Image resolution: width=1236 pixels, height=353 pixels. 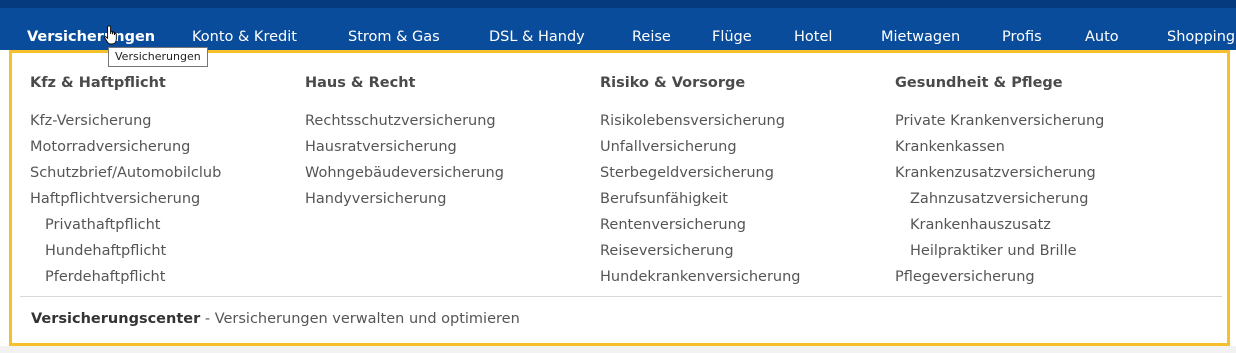 What do you see at coordinates (999, 147) in the screenshot?
I see `menu-link-krankenkassen: Krankenkassen` at bounding box center [999, 147].